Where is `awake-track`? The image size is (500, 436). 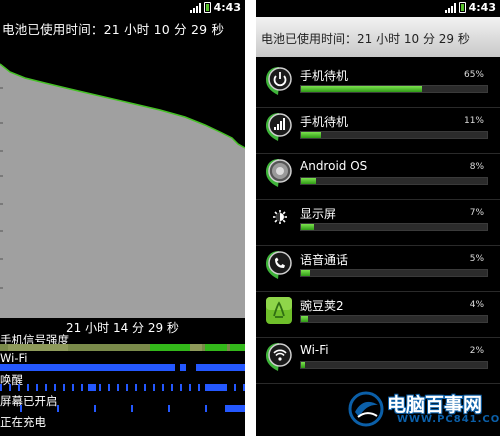 awake-track is located at coordinates (122, 387).